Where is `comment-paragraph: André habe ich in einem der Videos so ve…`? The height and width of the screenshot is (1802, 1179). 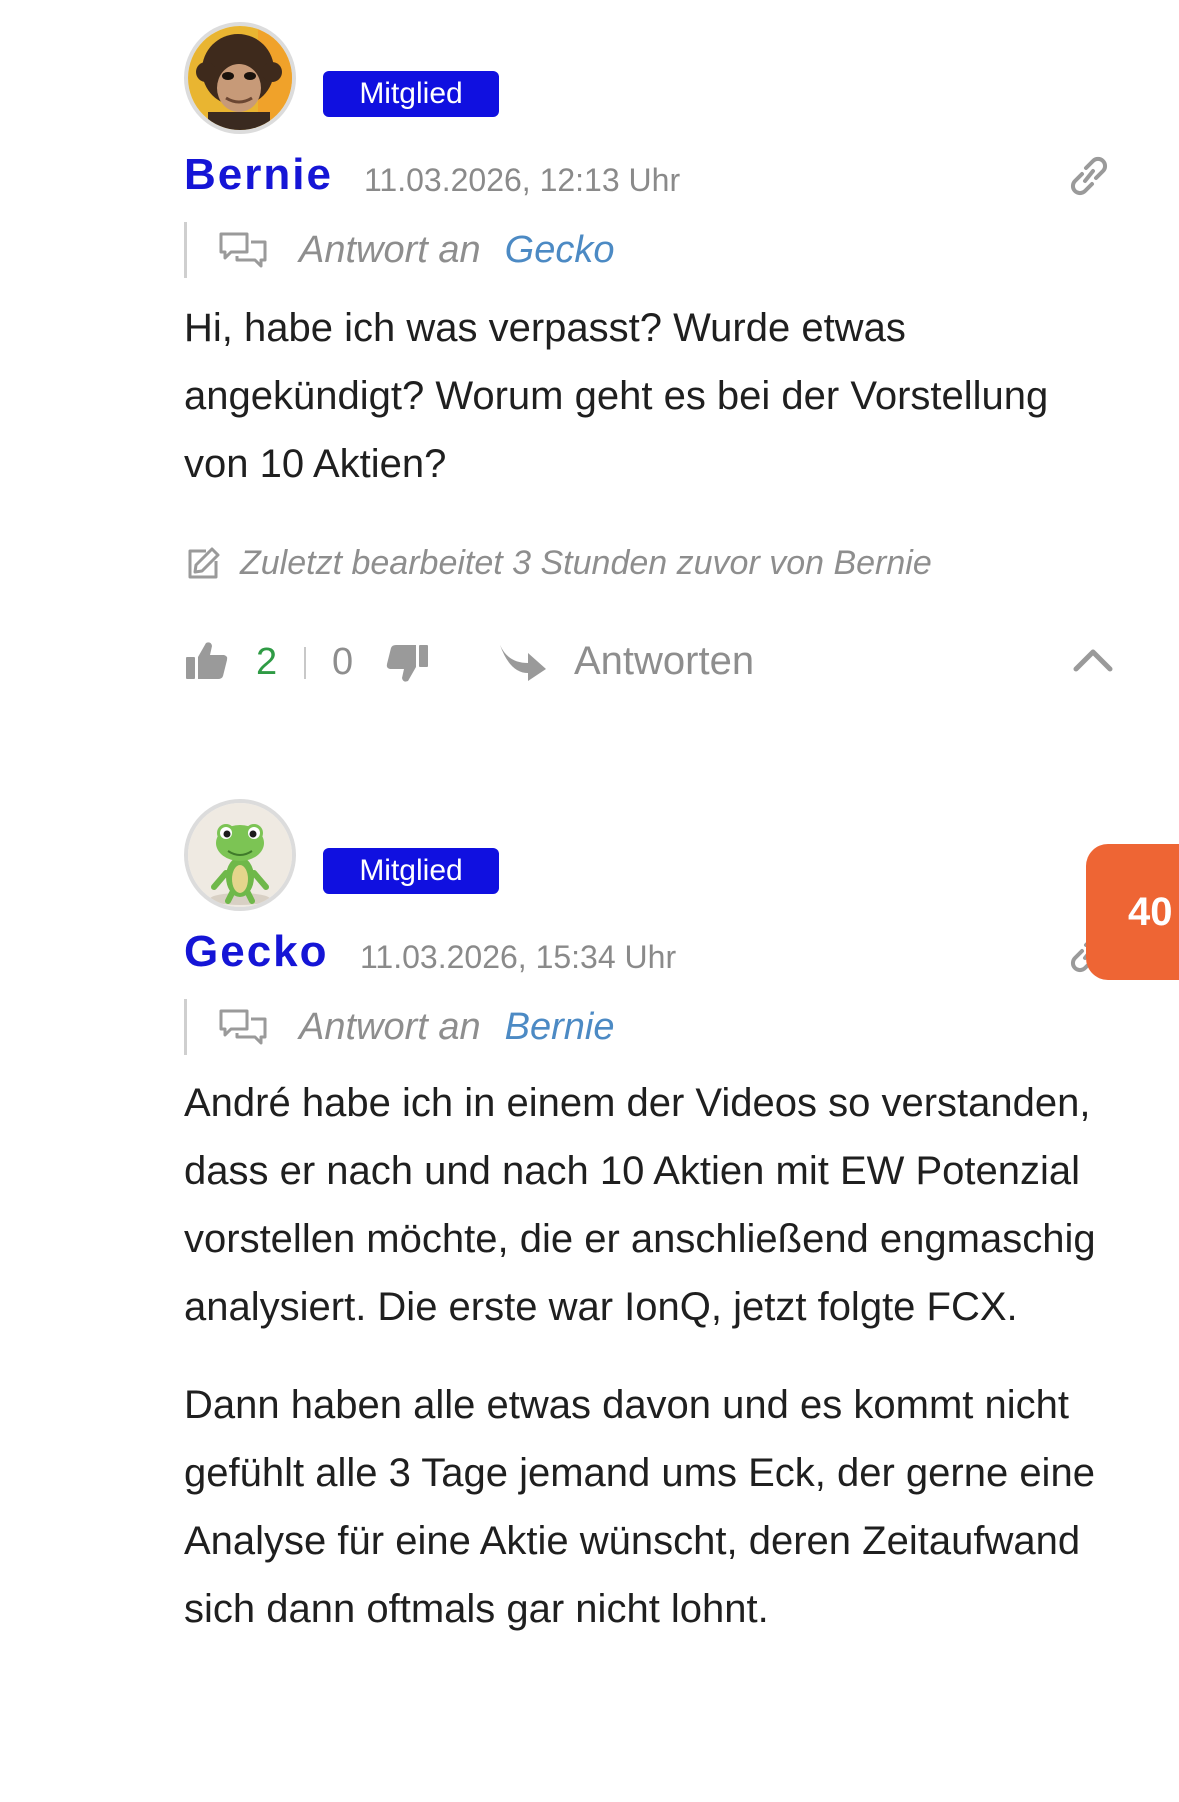 comment-paragraph: André habe ich in einem der Videos so ve… is located at coordinates (640, 1205).